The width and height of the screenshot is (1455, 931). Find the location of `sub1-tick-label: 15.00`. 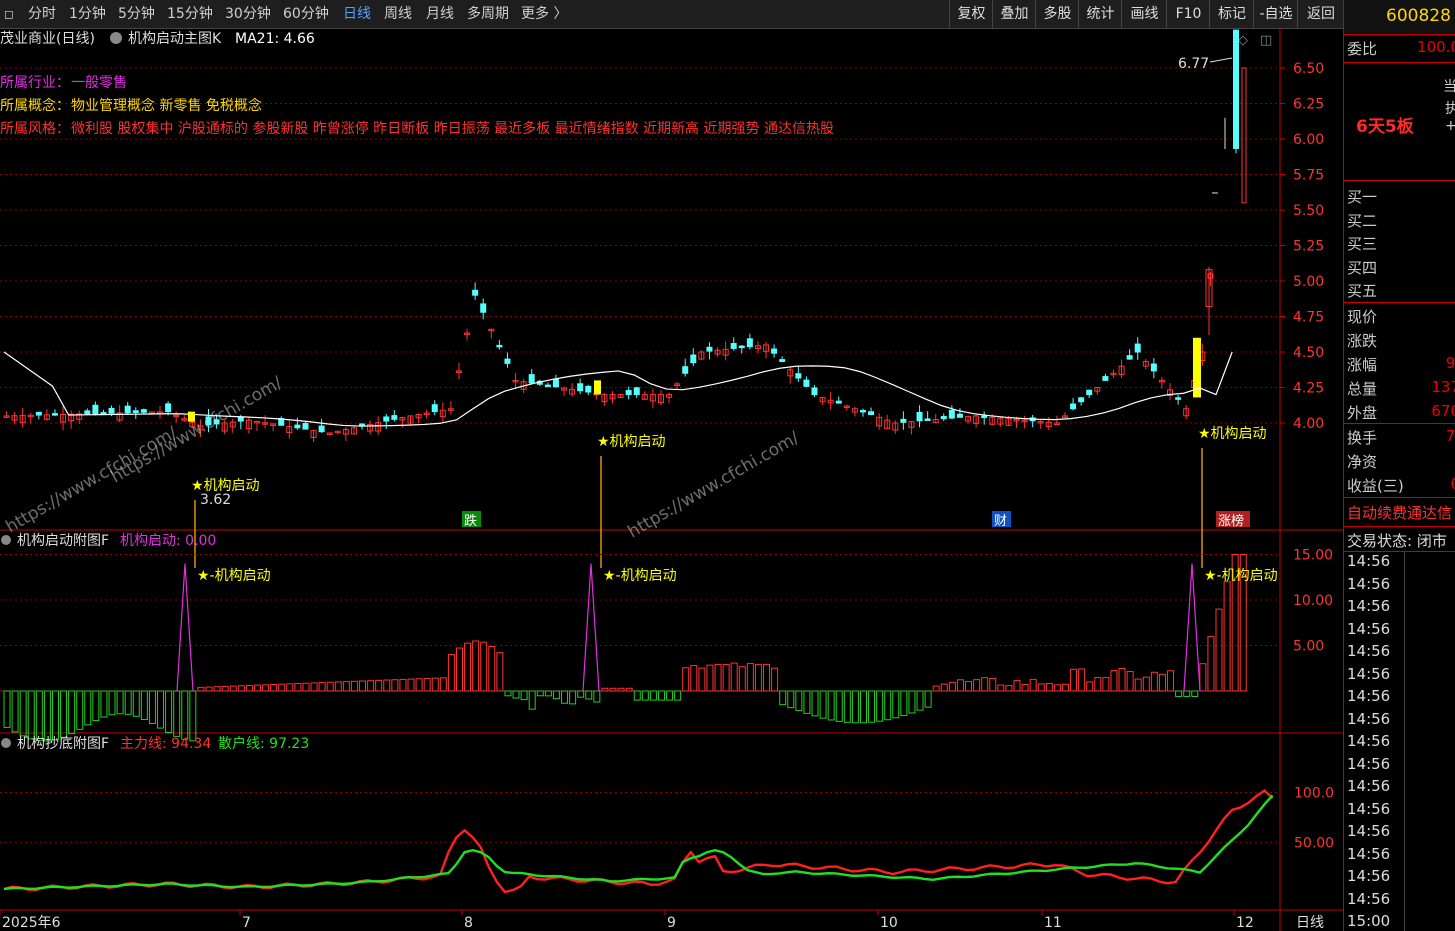

sub1-tick-label: 15.00 is located at coordinates (1313, 556).